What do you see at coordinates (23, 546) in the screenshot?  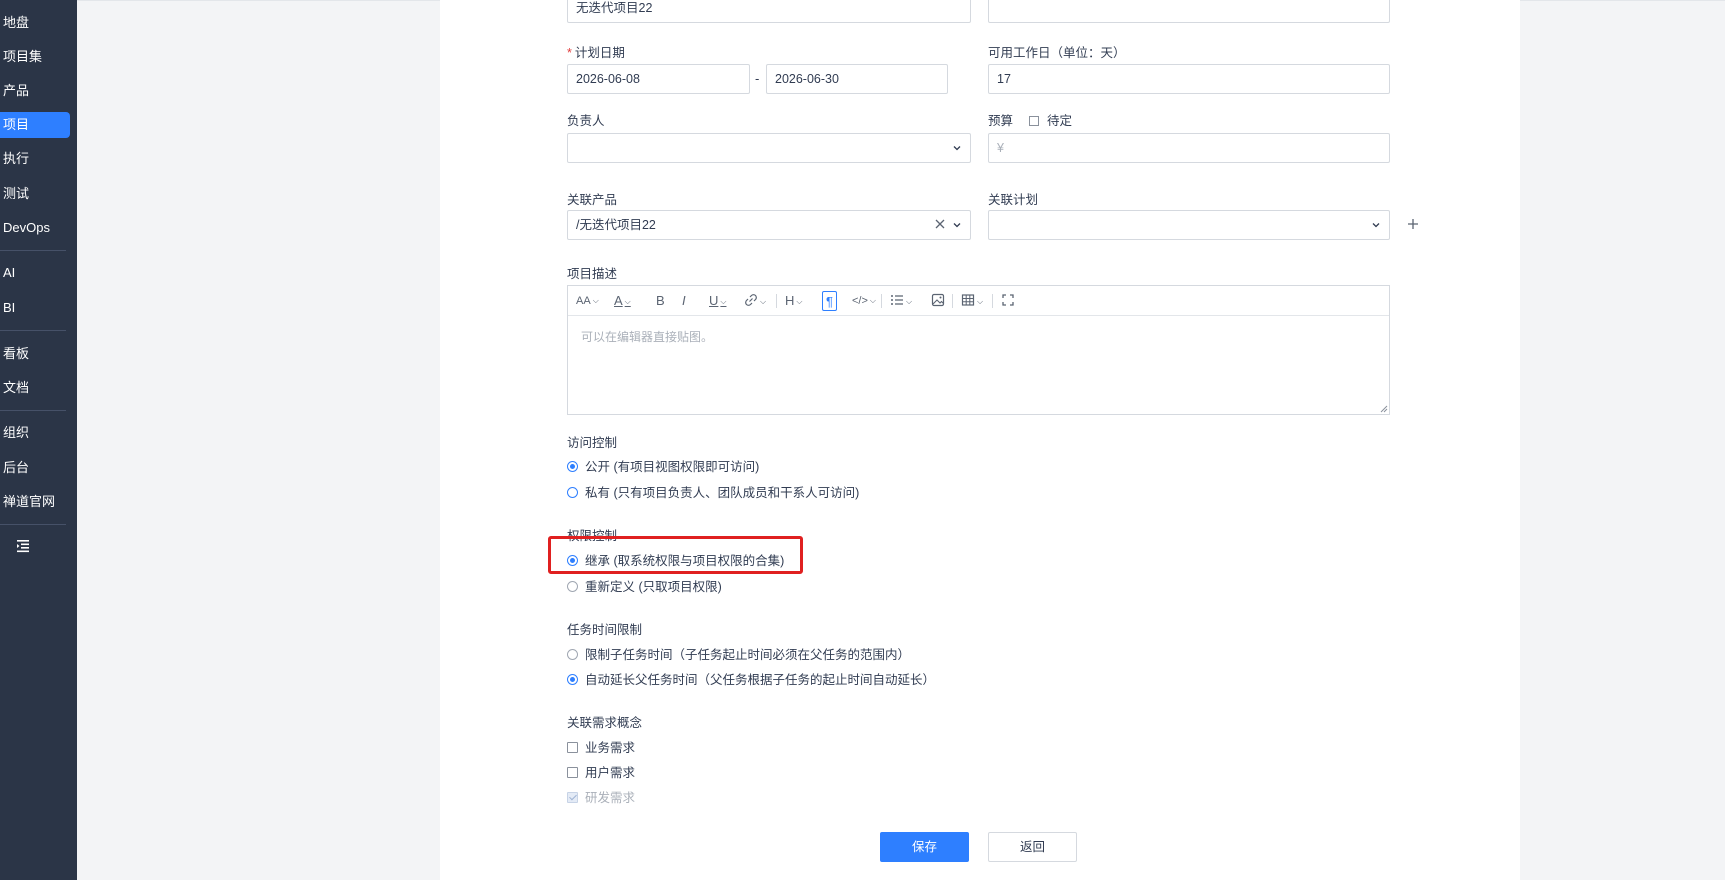 I see `collapse-sidebar-icon` at bounding box center [23, 546].